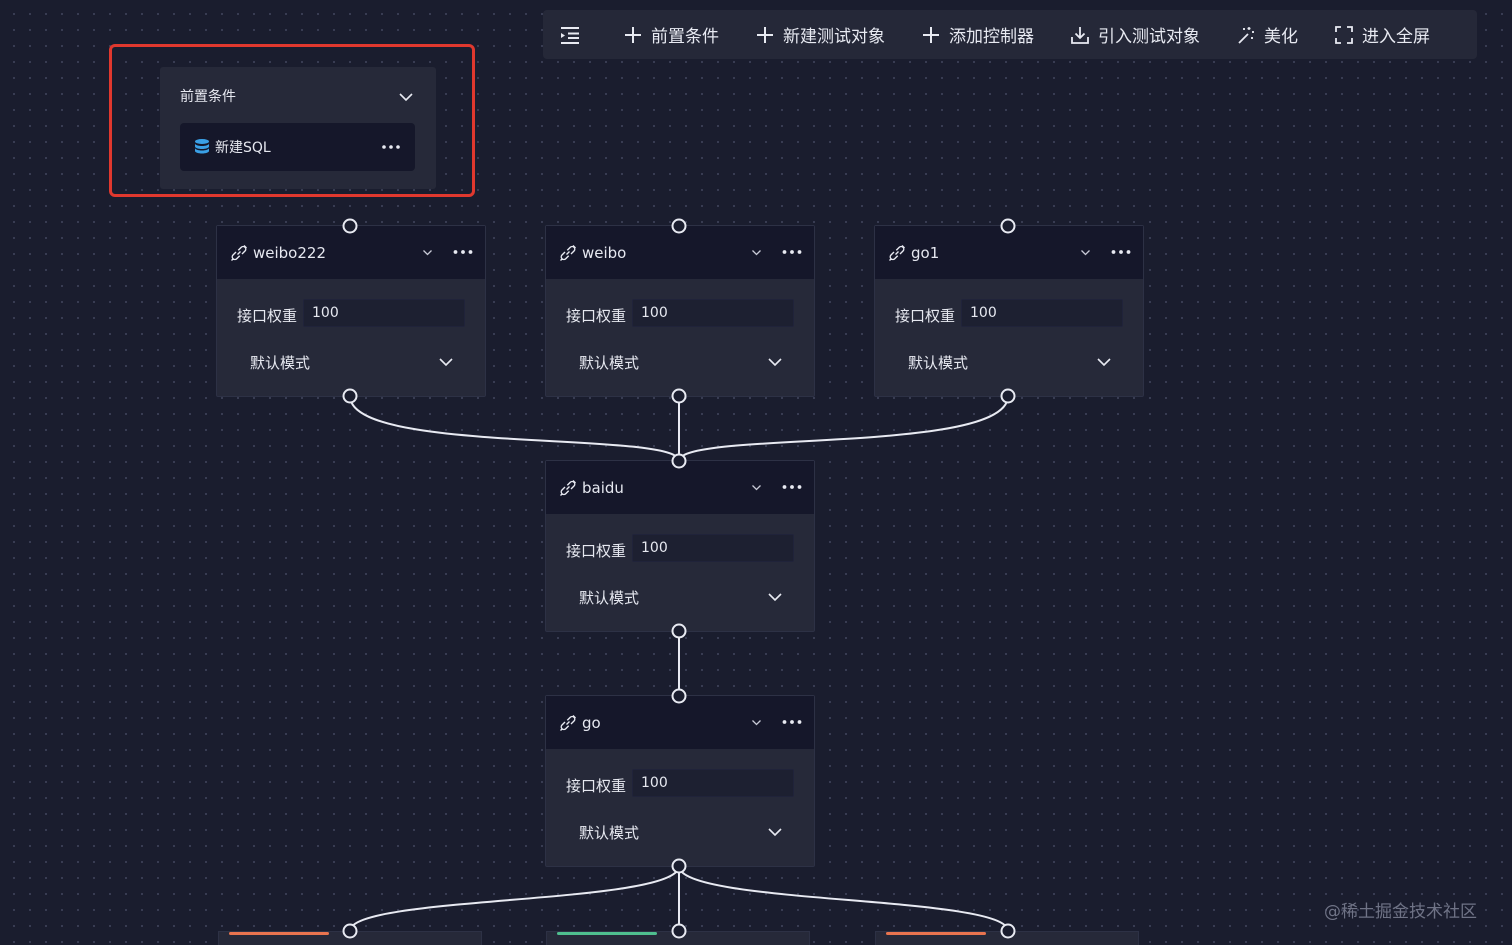 Image resolution: width=1512 pixels, height=945 pixels. What do you see at coordinates (843, 428) in the screenshot?
I see `edge-go1-baidu` at bounding box center [843, 428].